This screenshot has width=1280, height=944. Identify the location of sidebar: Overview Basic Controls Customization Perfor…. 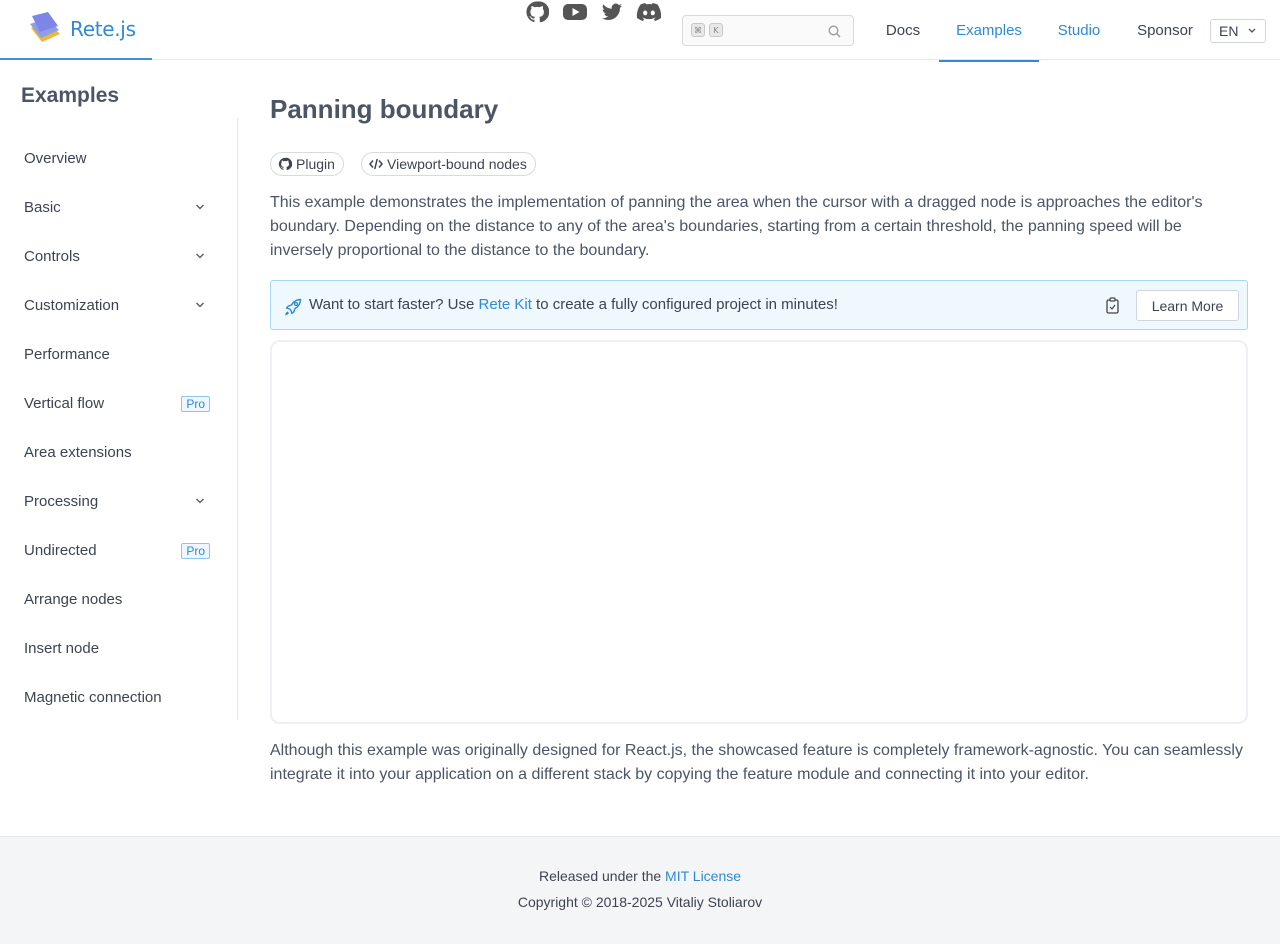
(119, 419).